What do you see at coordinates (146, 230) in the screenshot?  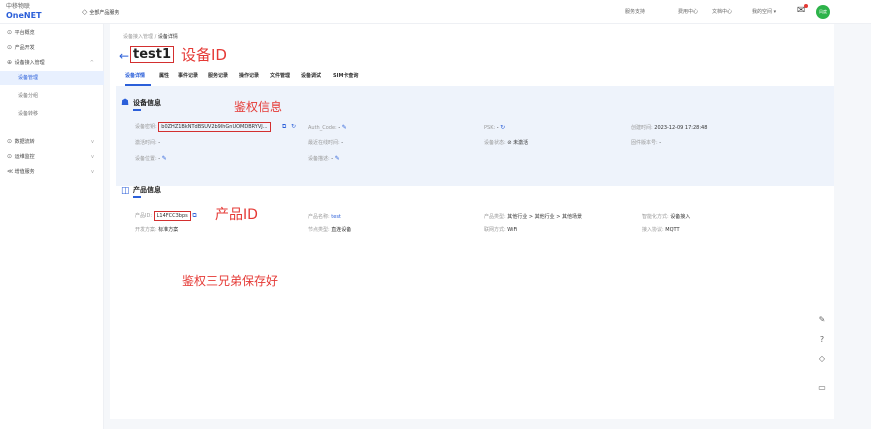 I see `dev-scheme-label: 开发方案:` at bounding box center [146, 230].